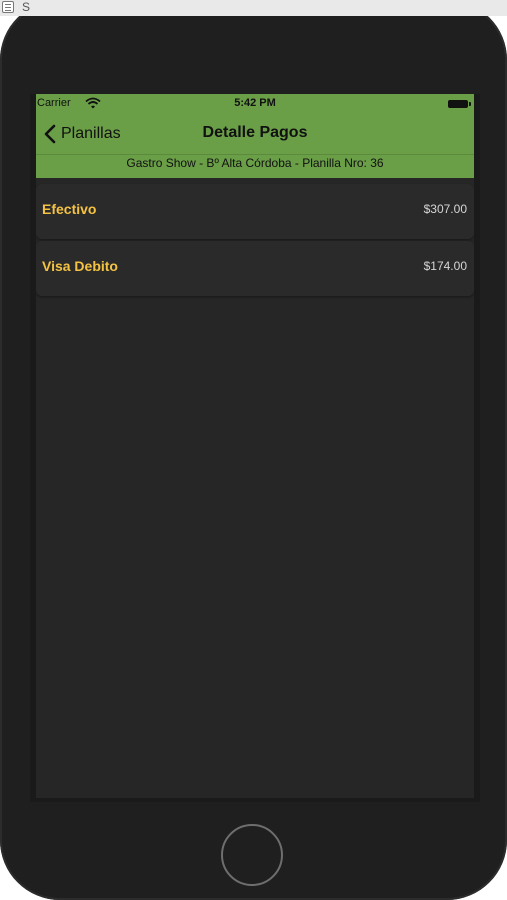 The width and height of the screenshot is (507, 900). Describe the element at coordinates (69, 209) in the screenshot. I see `payment-method-label: Efectivo` at that location.